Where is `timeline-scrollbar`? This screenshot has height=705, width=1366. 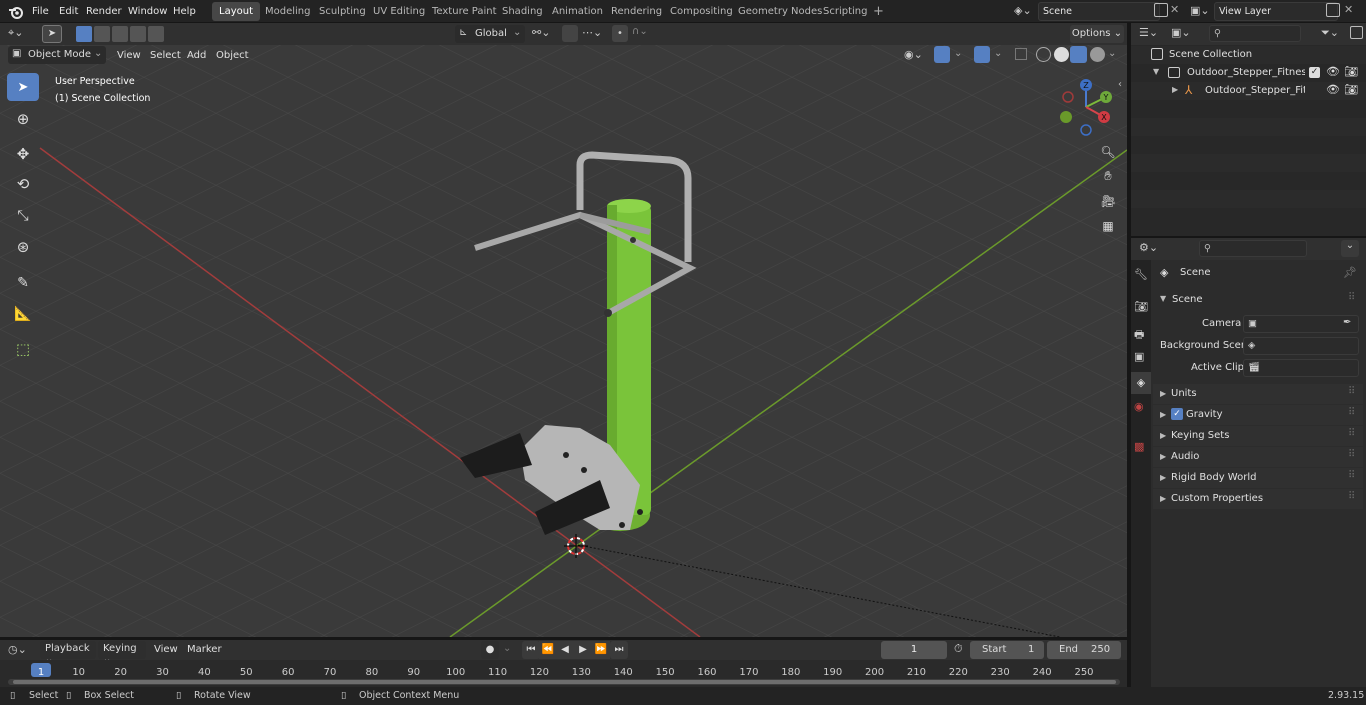
timeline-scrollbar is located at coordinates (564, 682).